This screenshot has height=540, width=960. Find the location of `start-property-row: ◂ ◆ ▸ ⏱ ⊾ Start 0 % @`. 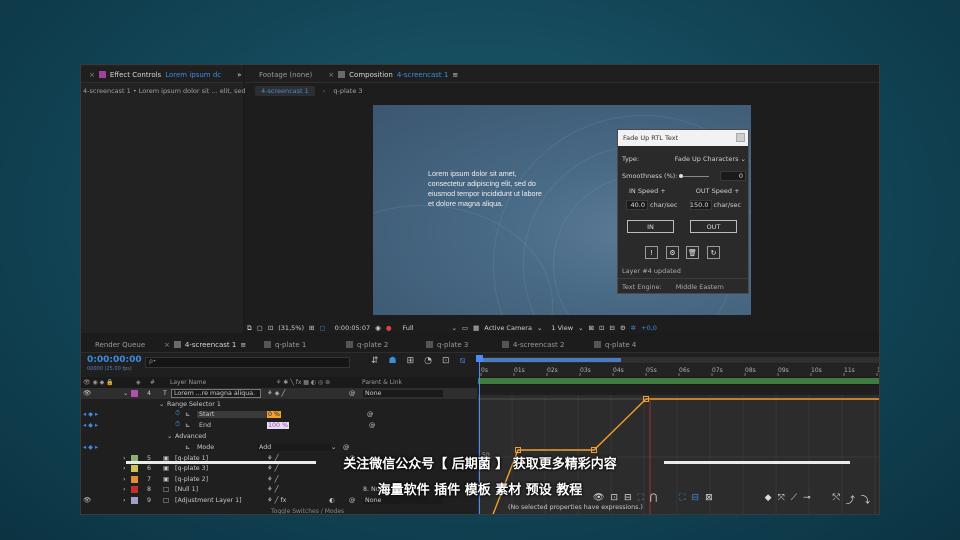

start-property-row: ◂ ◆ ▸ ⏱ ⊾ Start 0 % @ is located at coordinates (279, 414).